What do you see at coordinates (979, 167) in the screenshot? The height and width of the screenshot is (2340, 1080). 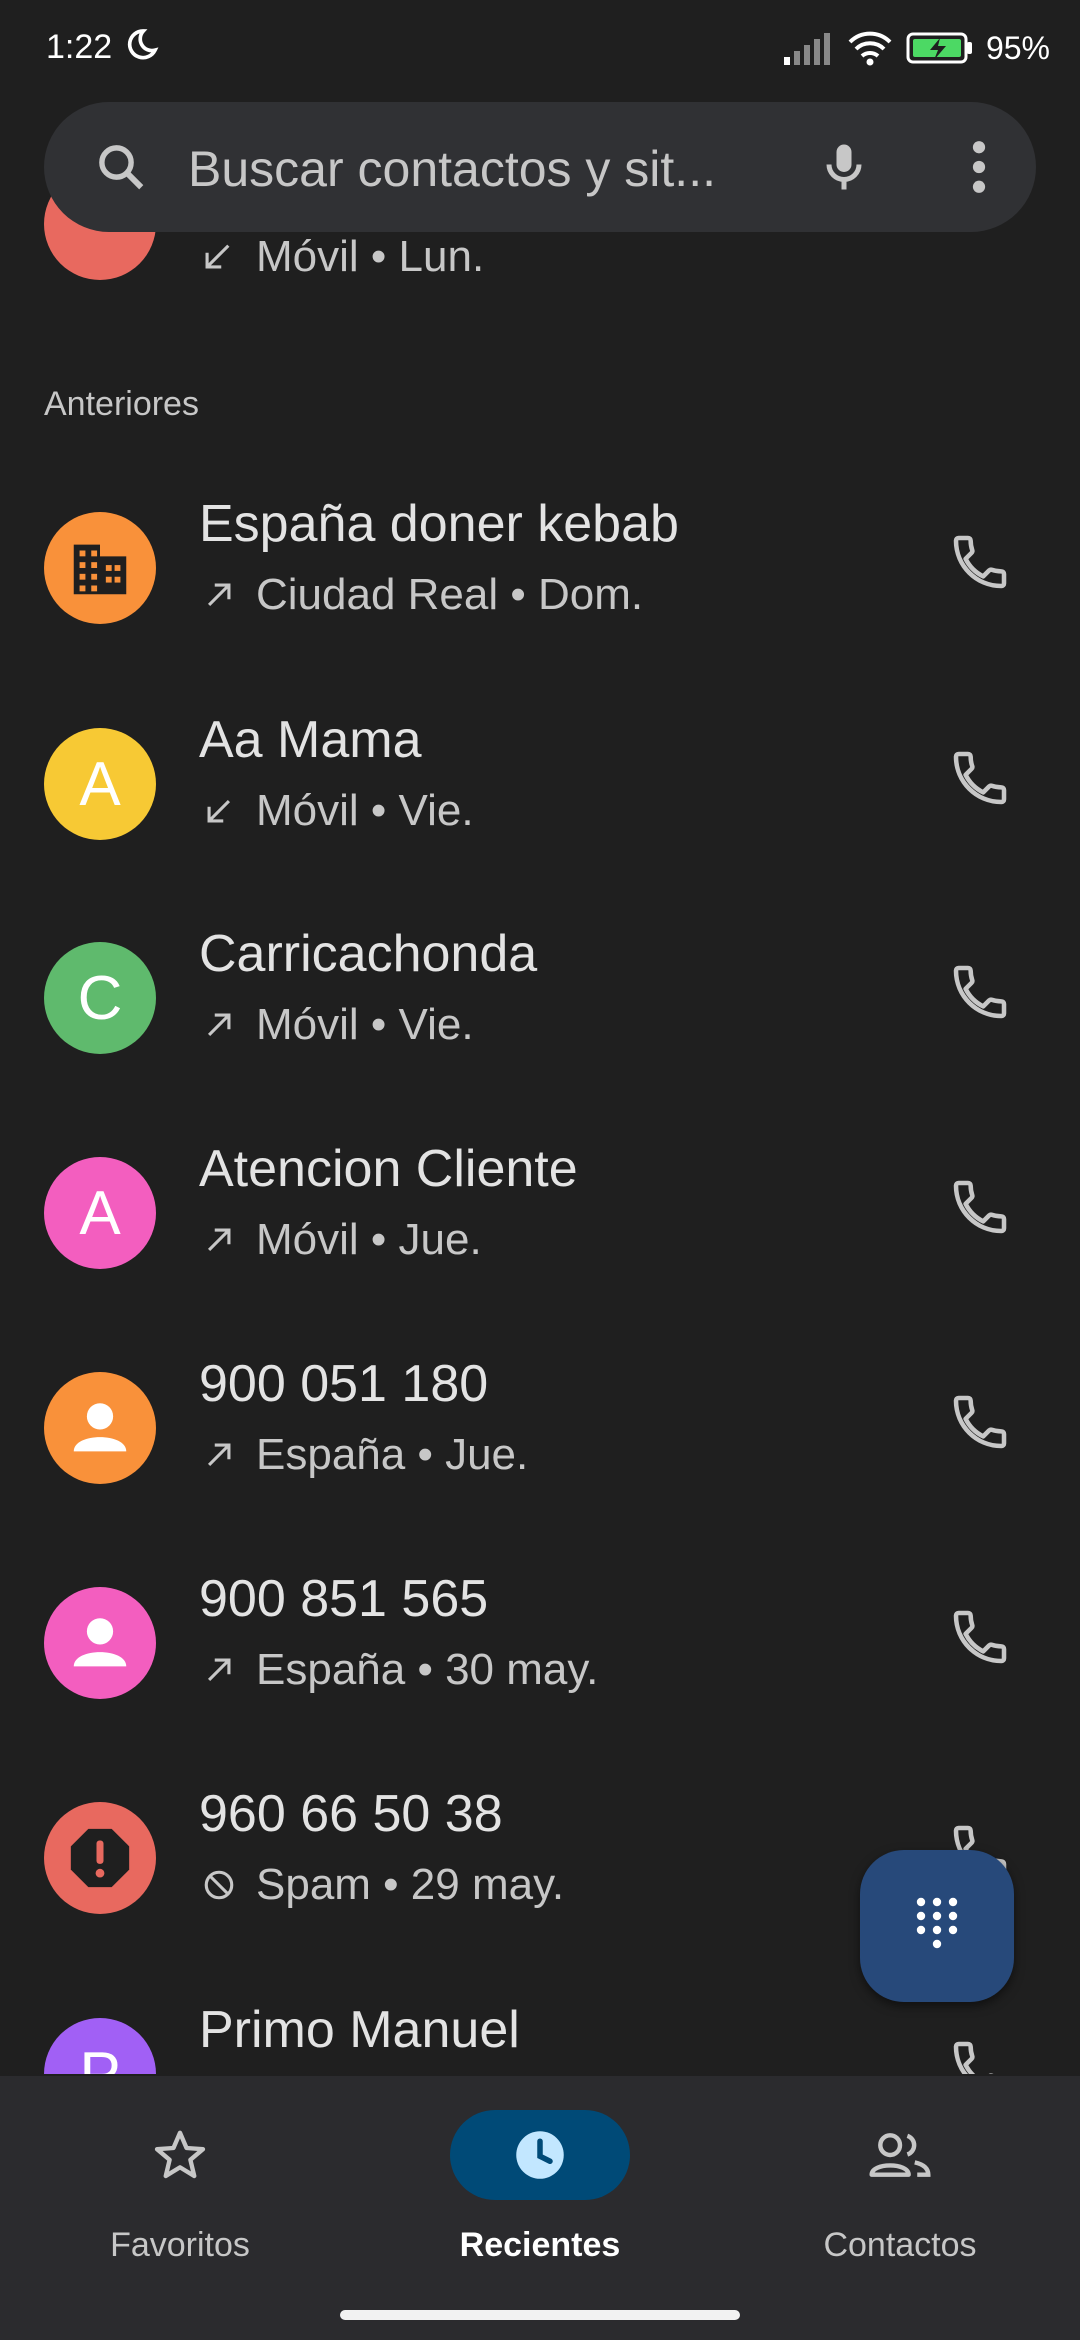 I see `more-options-icon` at bounding box center [979, 167].